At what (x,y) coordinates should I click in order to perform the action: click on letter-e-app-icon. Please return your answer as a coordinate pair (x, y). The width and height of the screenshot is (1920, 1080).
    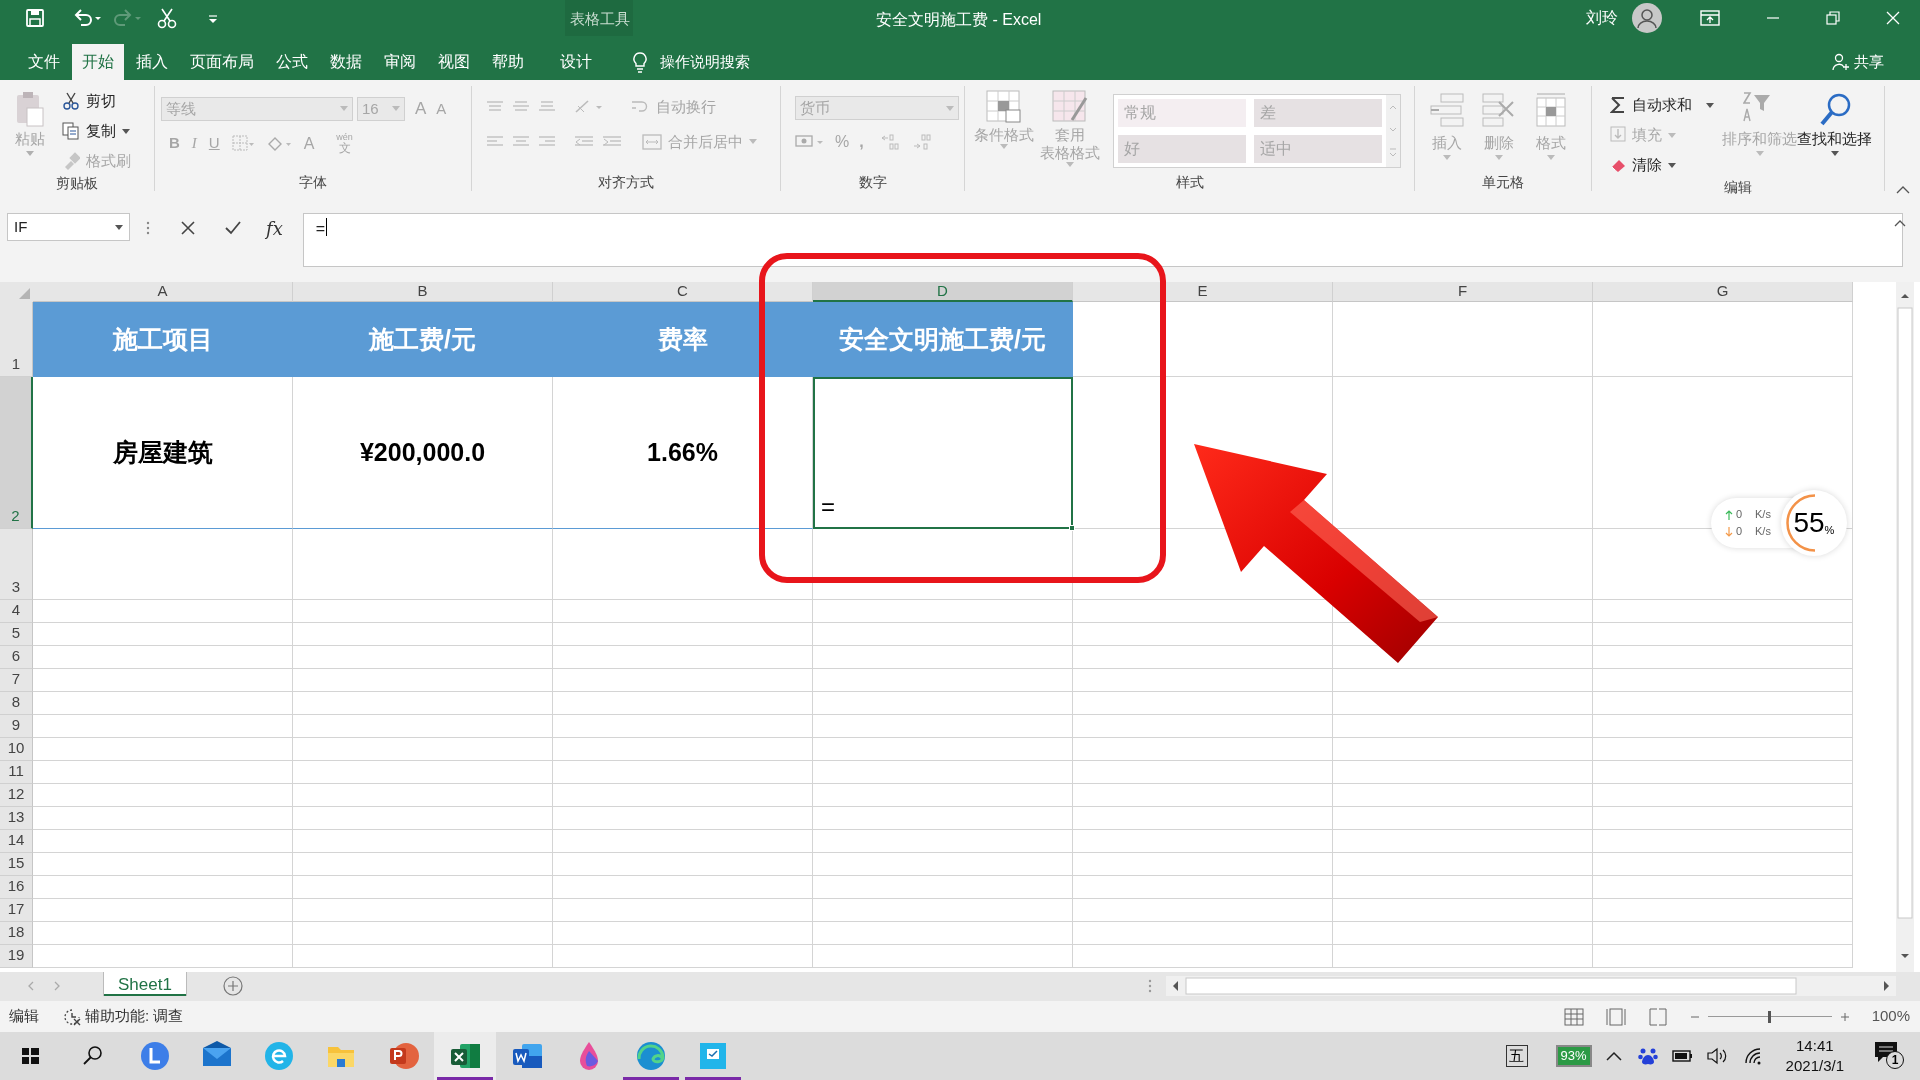
    Looking at the image, I should click on (279, 1056).